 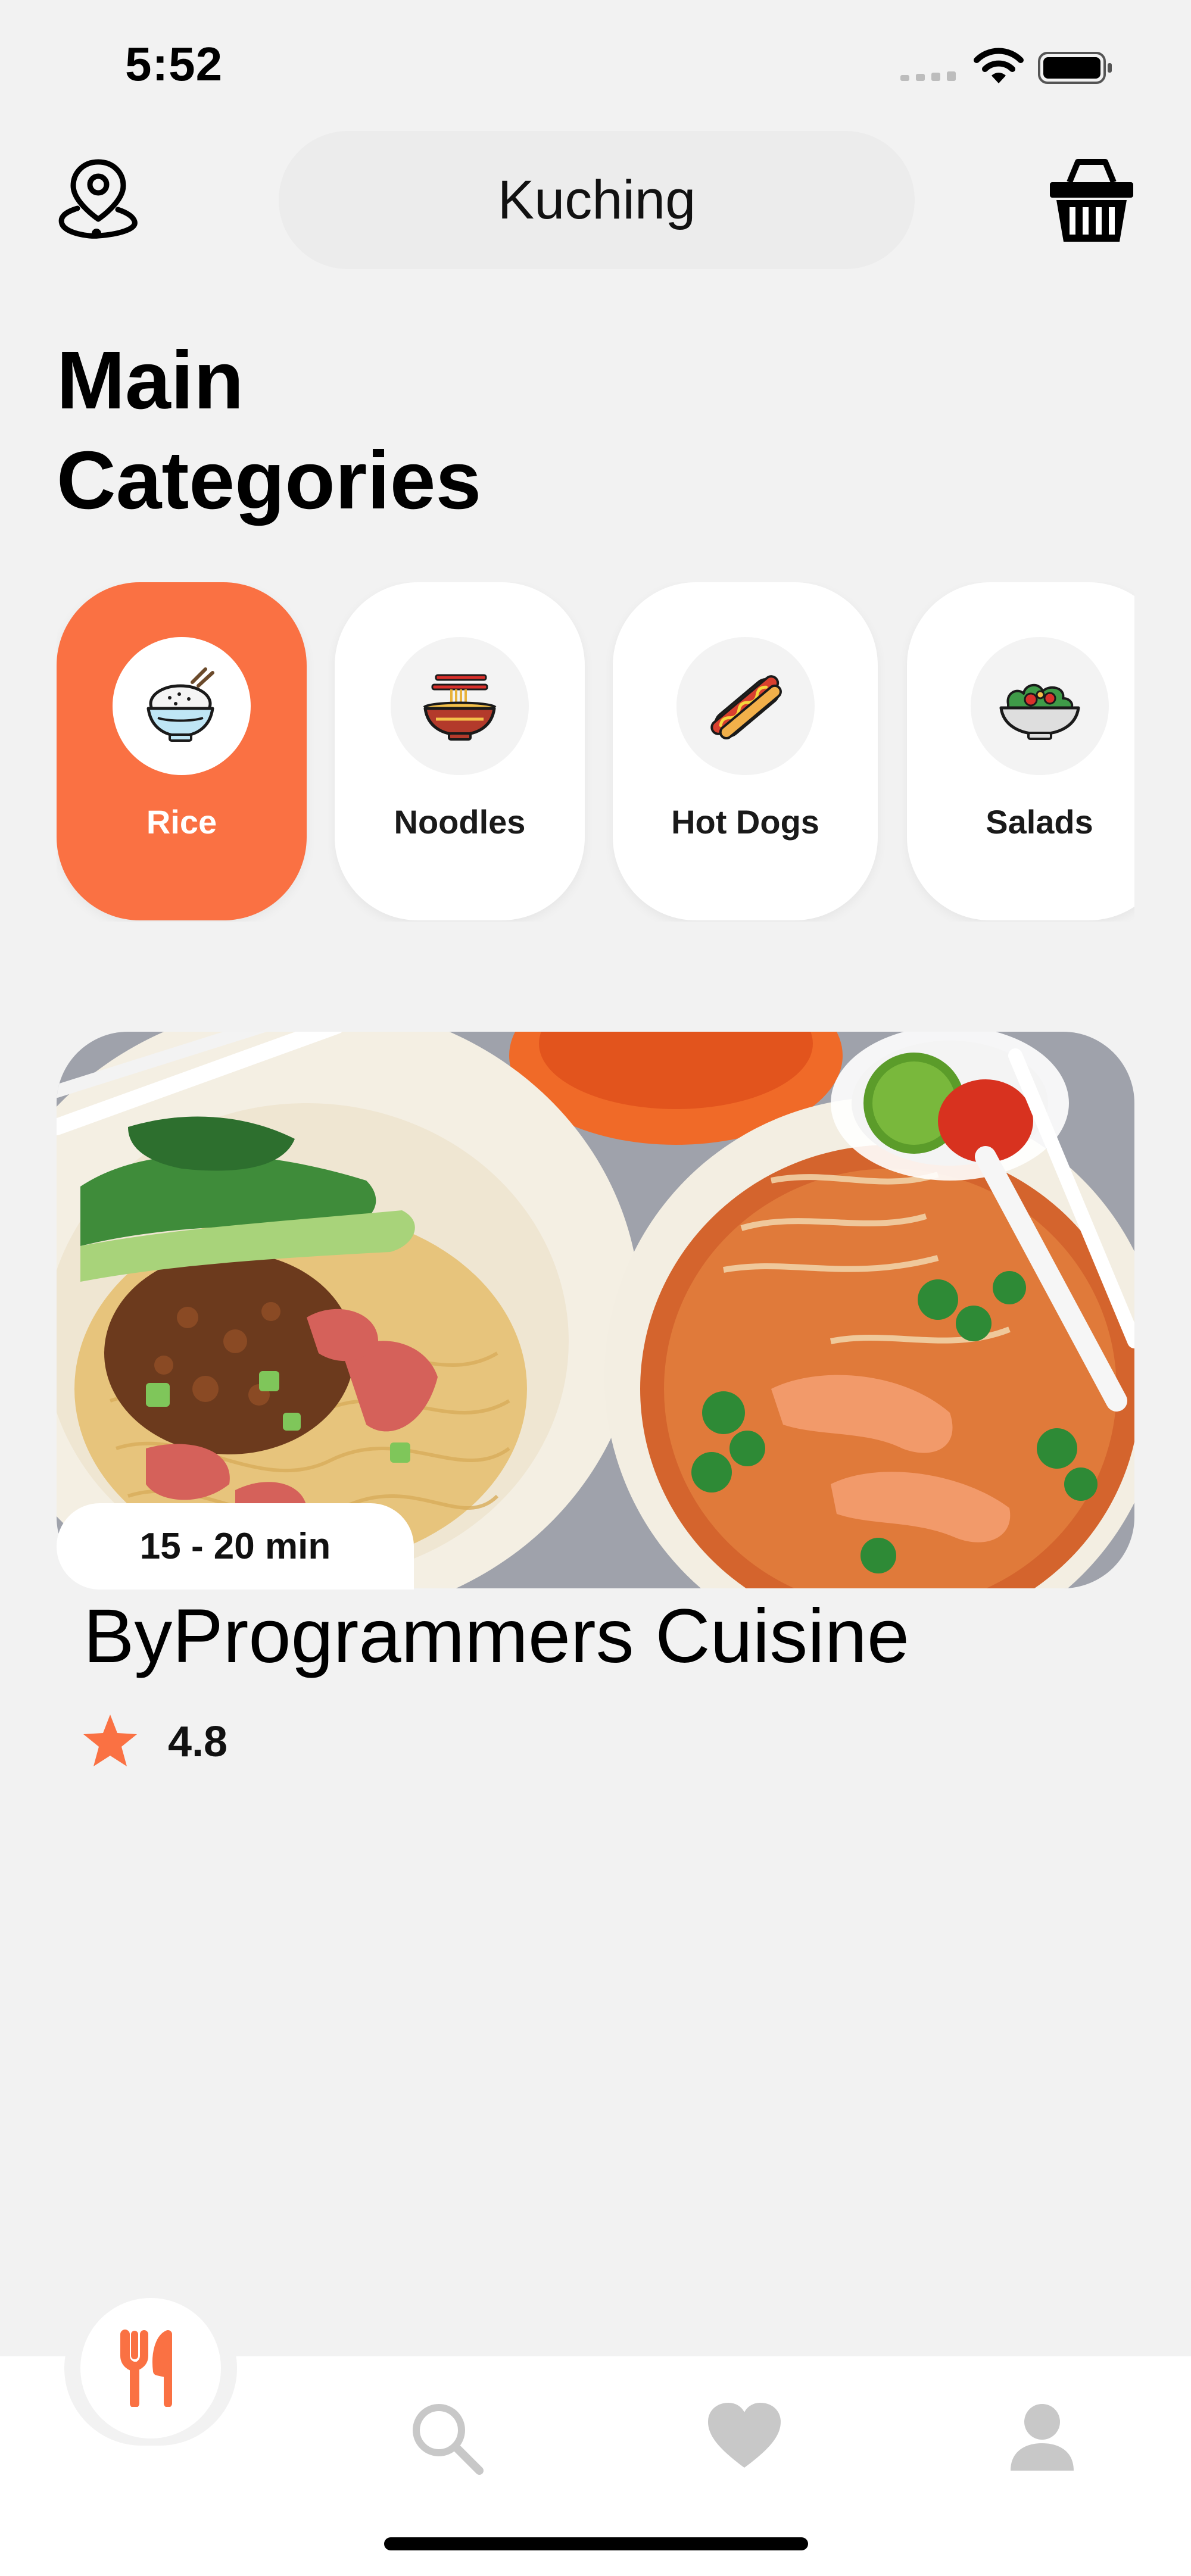 I want to click on user-icon, so click(x=1042, y=2438).